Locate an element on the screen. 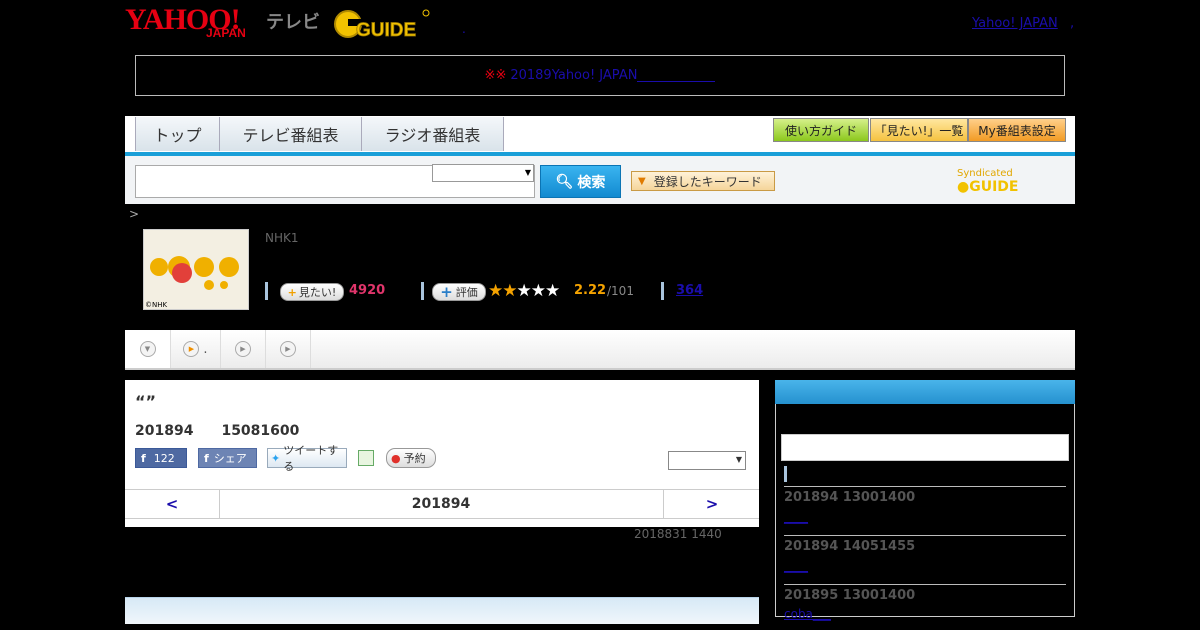 This screenshot has width=1200, height=630. rating-value: 2.22 is located at coordinates (590, 290).